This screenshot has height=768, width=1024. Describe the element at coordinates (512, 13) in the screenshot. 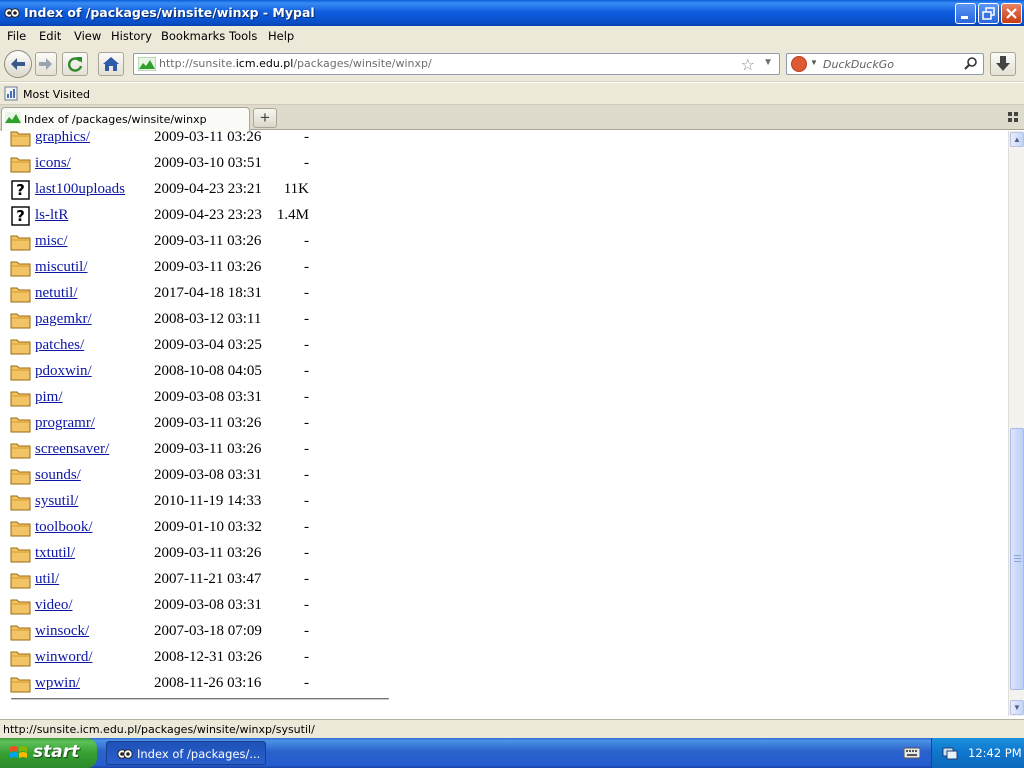

I see `title-bar: Index of /packages/winsite/winxp - Mypal` at that location.